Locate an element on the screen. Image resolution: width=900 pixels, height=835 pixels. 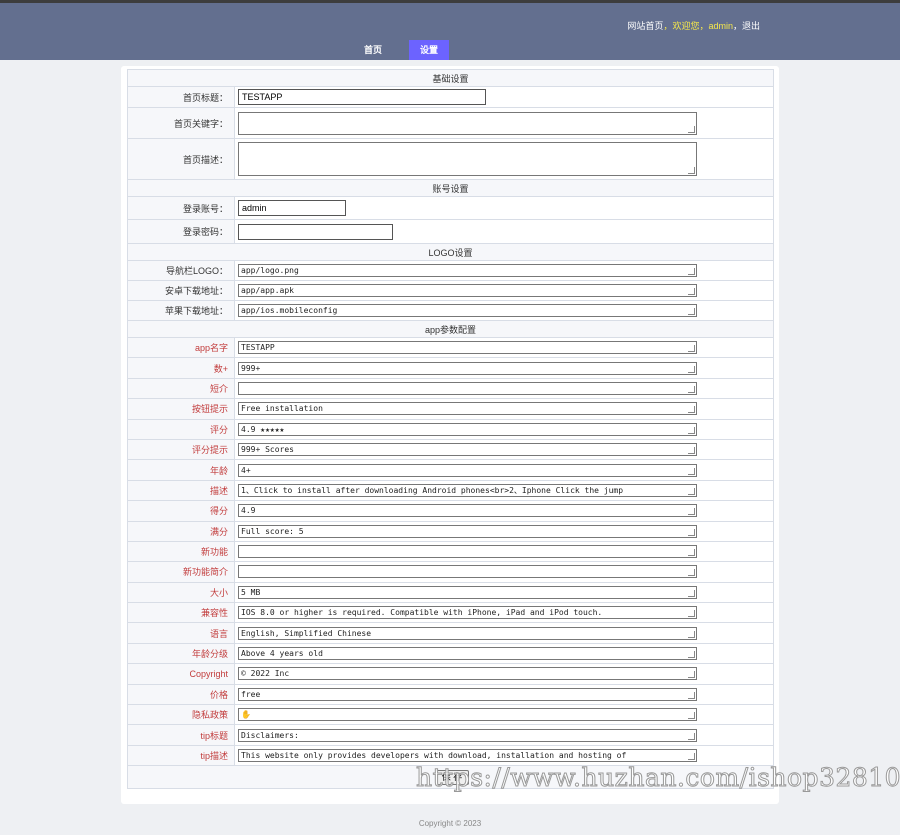
nav-home: 首页 is located at coordinates (373, 50).